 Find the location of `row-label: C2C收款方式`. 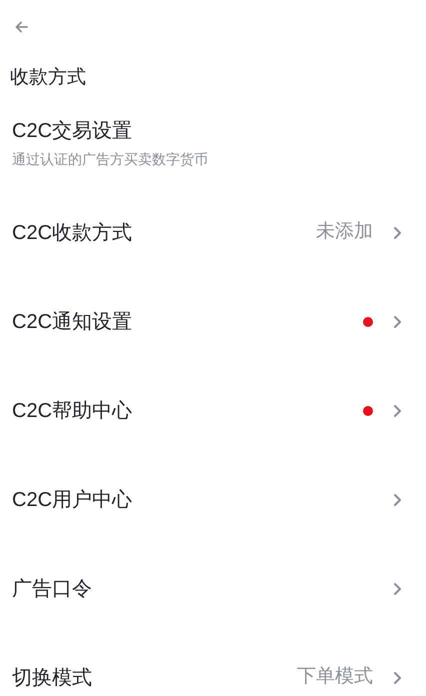

row-label: C2C收款方式 is located at coordinates (73, 233).